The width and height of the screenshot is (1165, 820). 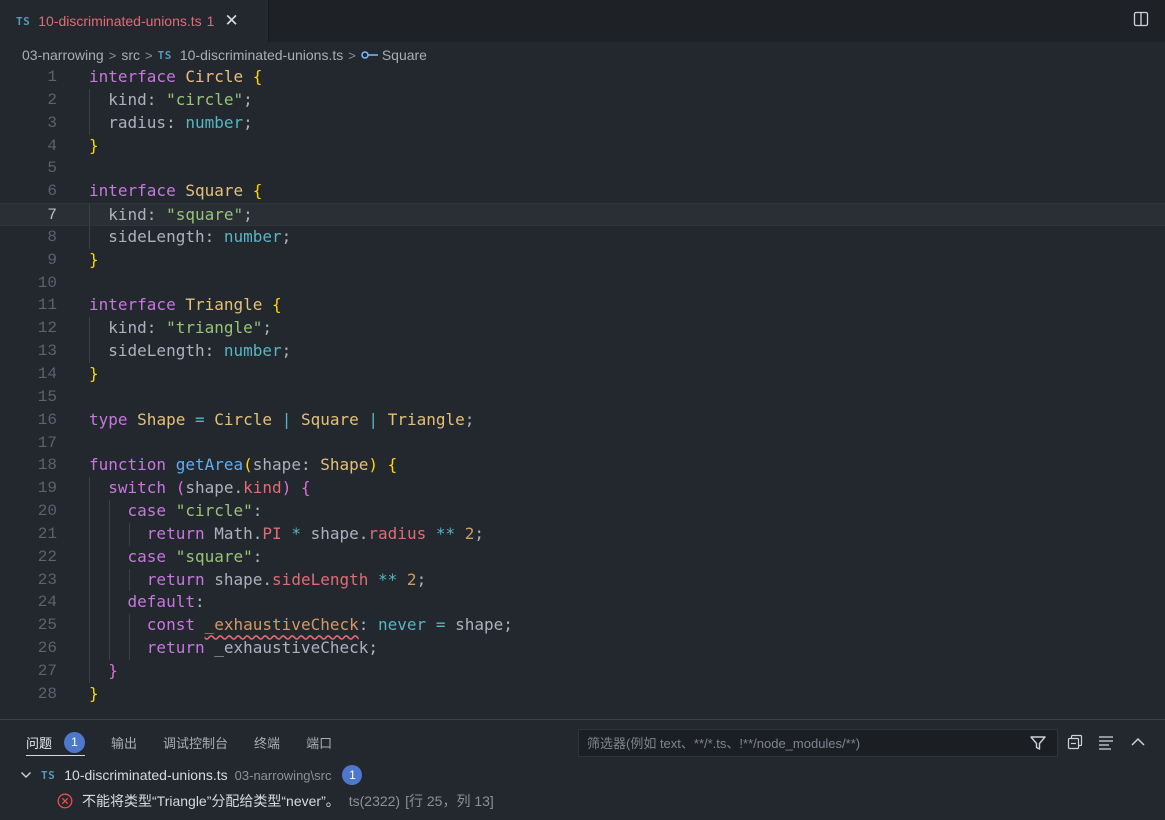 I want to click on problem-file-name: 10-discriminated-unions.ts, so click(x=146, y=775).